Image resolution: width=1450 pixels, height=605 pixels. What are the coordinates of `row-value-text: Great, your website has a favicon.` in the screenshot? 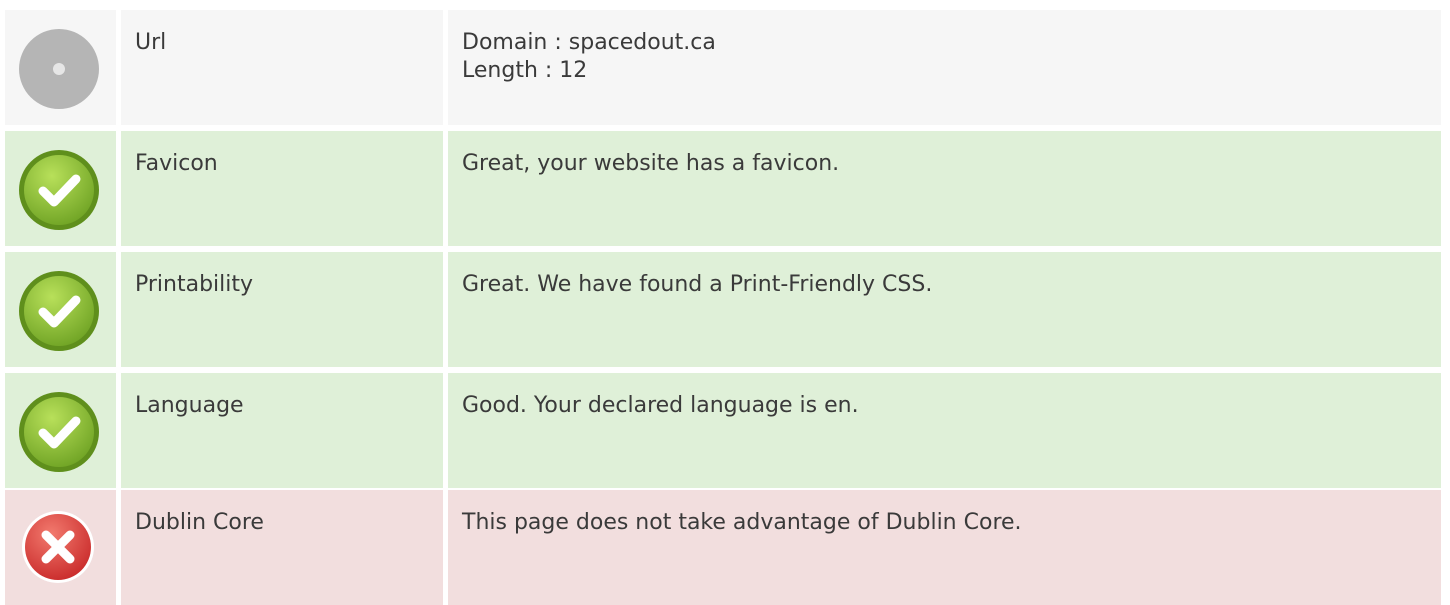 It's located at (651, 163).